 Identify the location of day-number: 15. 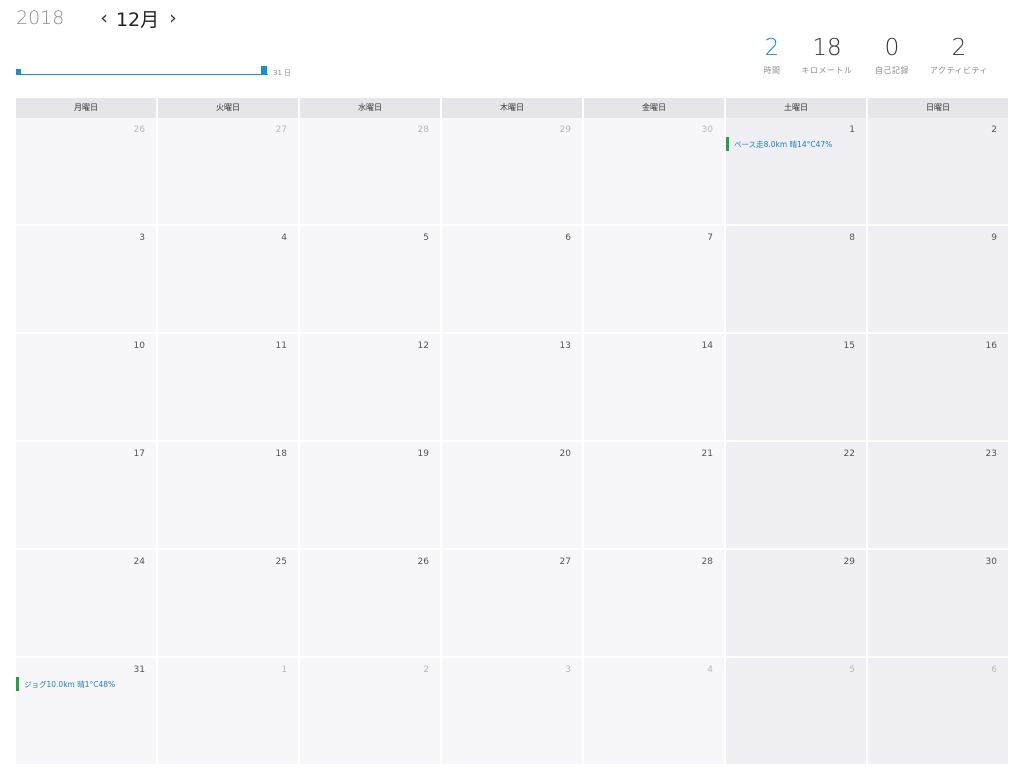
(849, 346).